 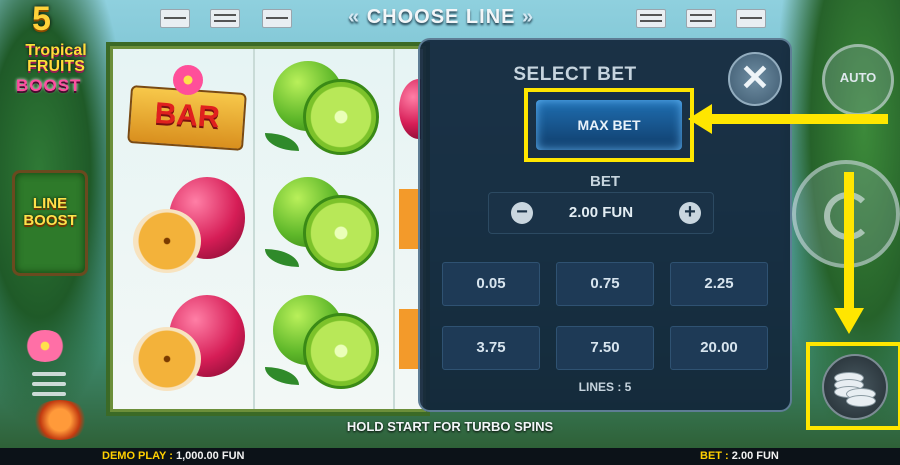 What do you see at coordinates (690, 213) in the screenshot?
I see `plus-icon: +` at bounding box center [690, 213].